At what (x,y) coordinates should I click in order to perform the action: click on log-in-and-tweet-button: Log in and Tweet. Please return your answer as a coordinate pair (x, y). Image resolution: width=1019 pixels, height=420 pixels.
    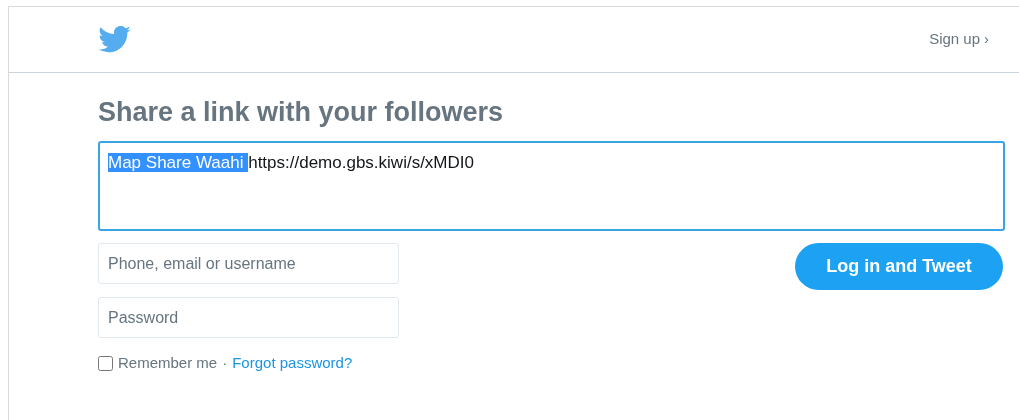
    Looking at the image, I should click on (899, 266).